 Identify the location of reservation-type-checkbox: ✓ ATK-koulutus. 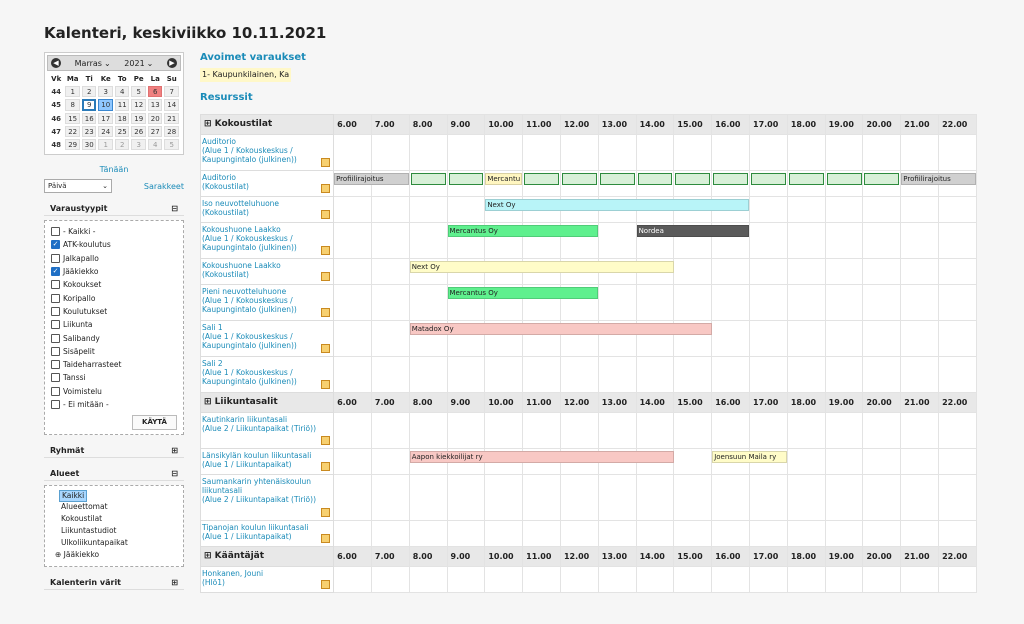
(114, 244).